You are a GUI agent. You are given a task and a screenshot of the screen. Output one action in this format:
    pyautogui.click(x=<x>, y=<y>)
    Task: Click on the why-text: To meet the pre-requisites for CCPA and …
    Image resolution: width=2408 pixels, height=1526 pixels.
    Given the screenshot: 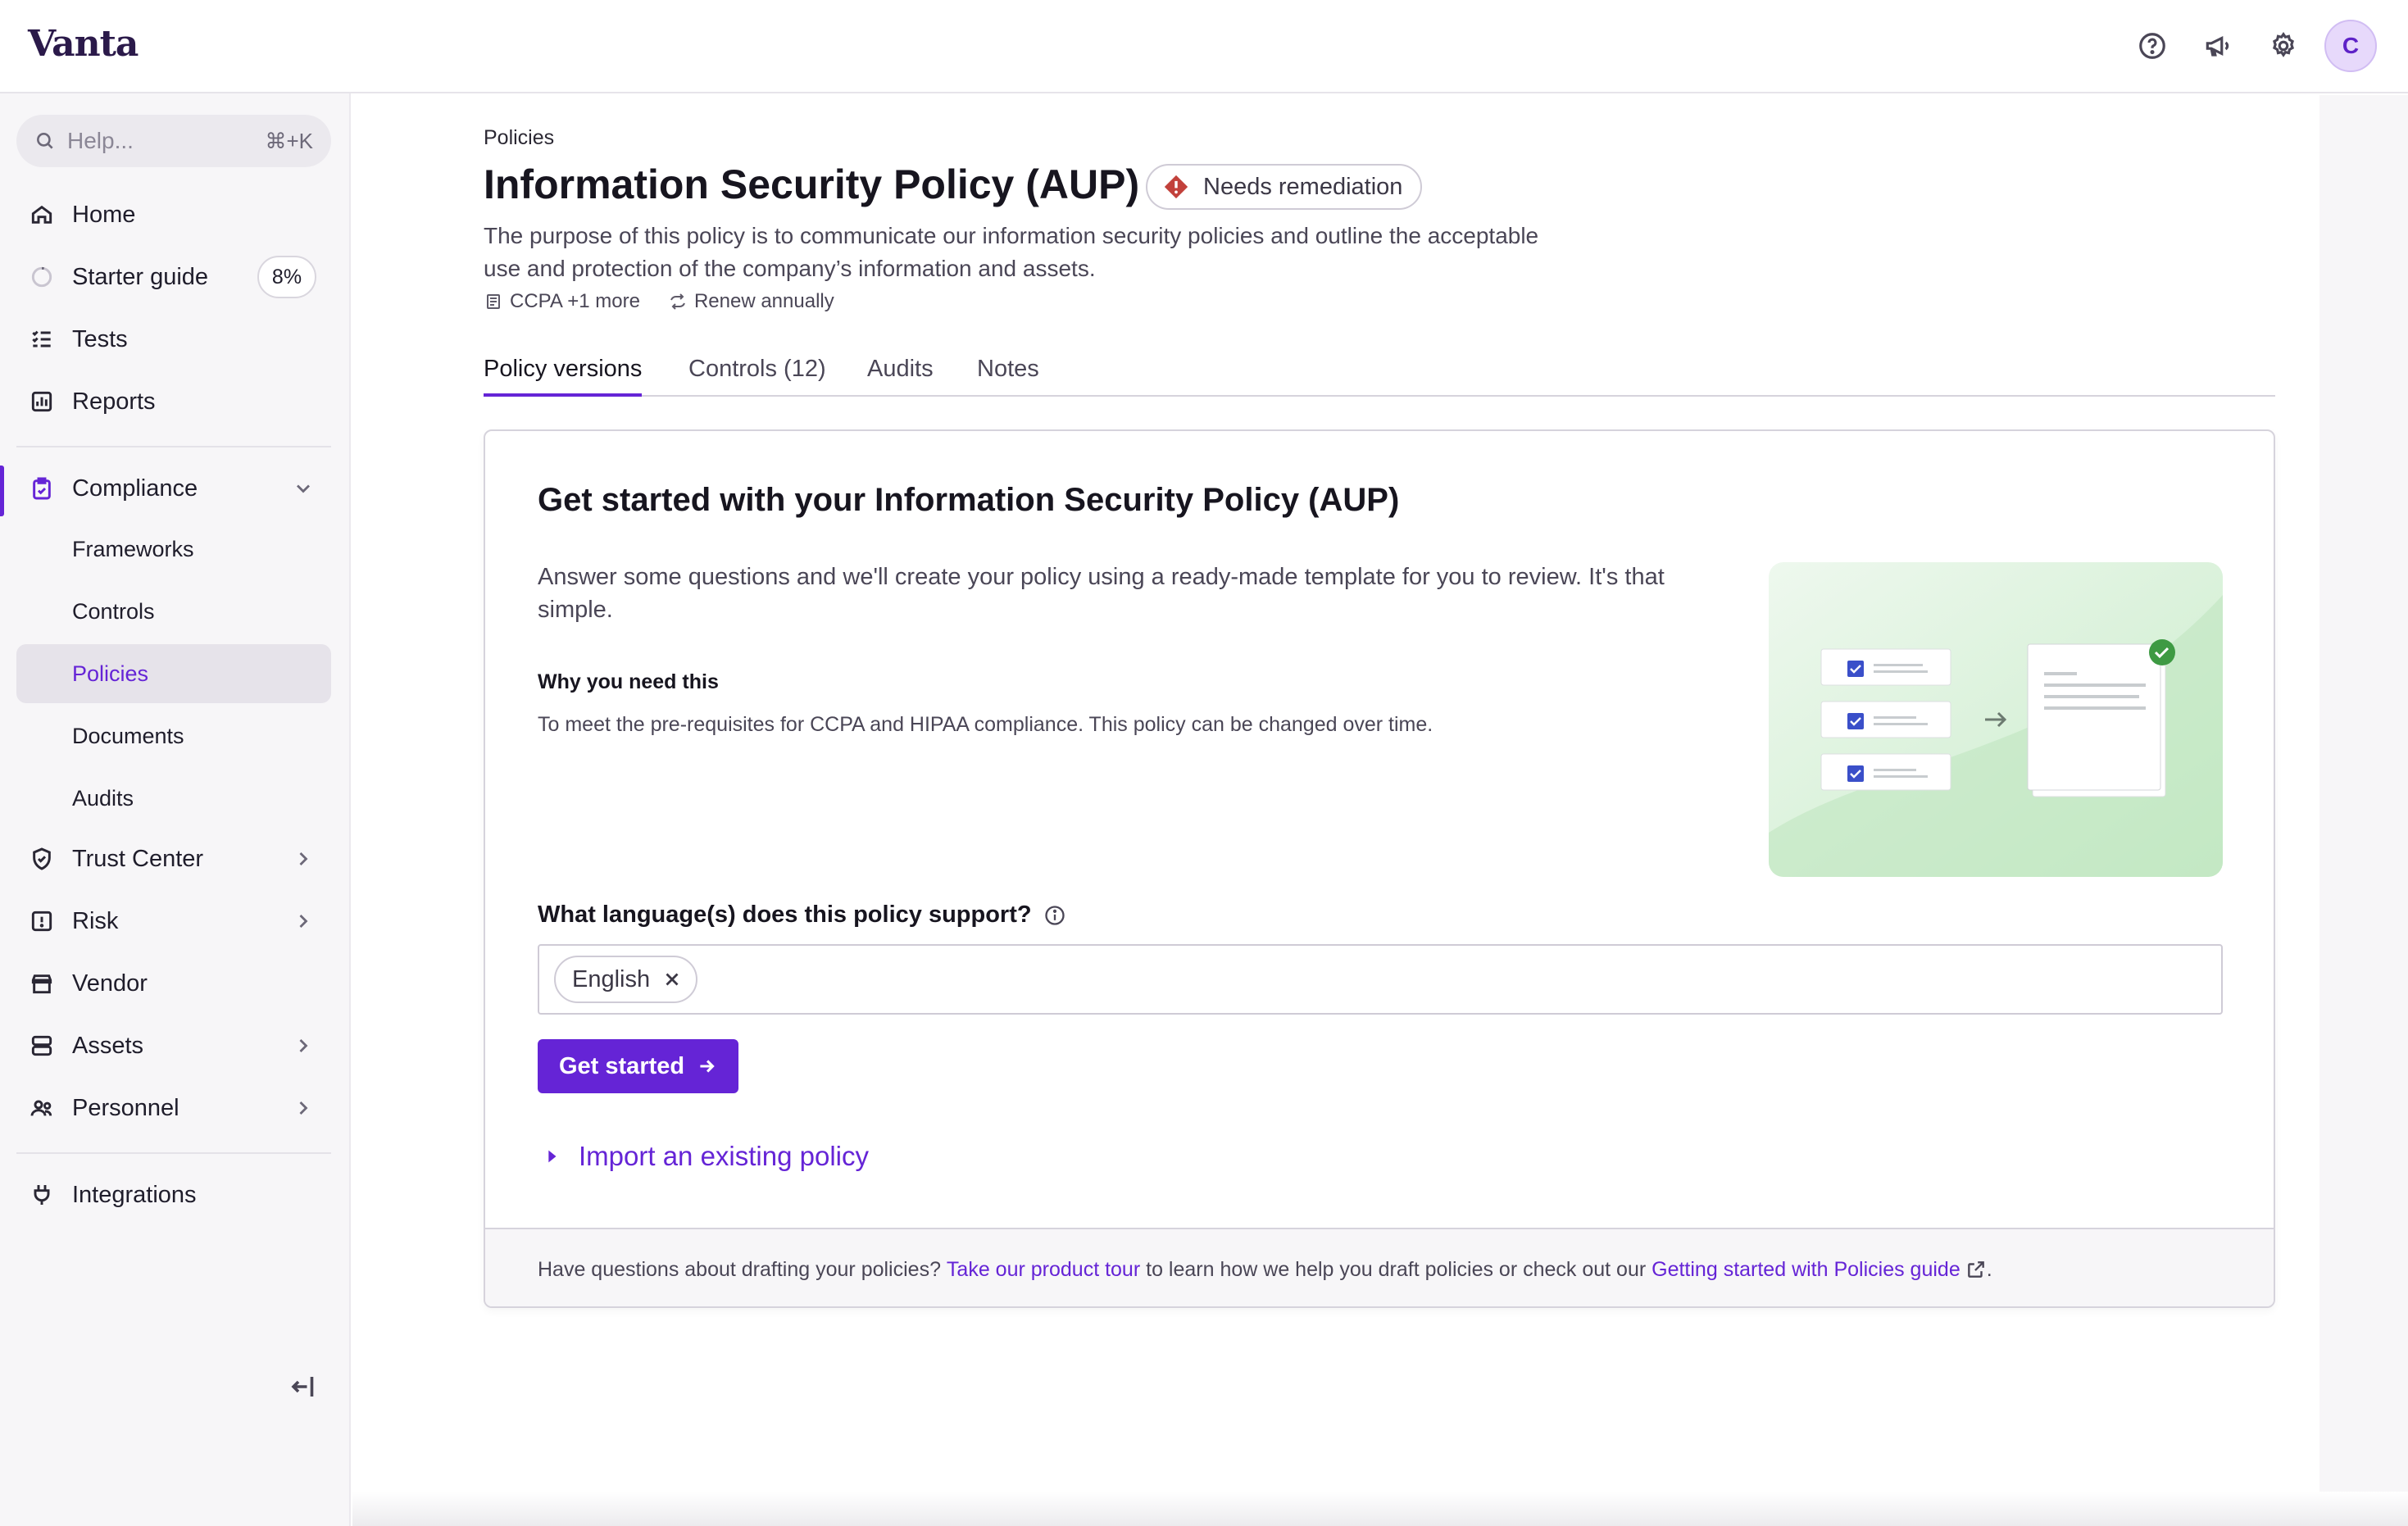 What is the action you would take?
    pyautogui.click(x=985, y=724)
    